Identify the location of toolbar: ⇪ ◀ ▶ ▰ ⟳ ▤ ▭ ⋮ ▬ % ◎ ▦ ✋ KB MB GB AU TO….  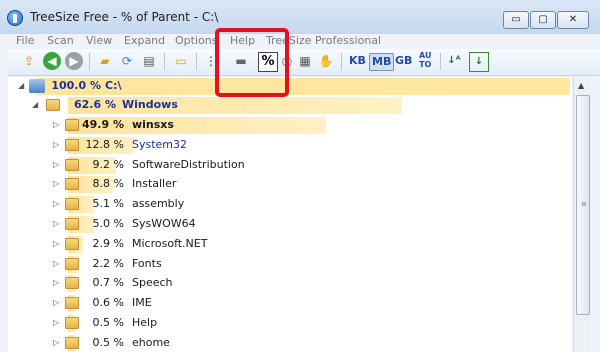
(304, 62).